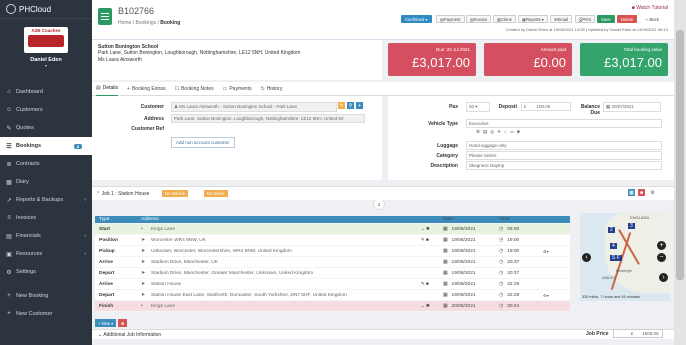 Image resolution: width=686 pixels, height=345 pixels. What do you see at coordinates (521, 251) in the screenshot?
I see `stop-time: ◷ 19:00` at bounding box center [521, 251].